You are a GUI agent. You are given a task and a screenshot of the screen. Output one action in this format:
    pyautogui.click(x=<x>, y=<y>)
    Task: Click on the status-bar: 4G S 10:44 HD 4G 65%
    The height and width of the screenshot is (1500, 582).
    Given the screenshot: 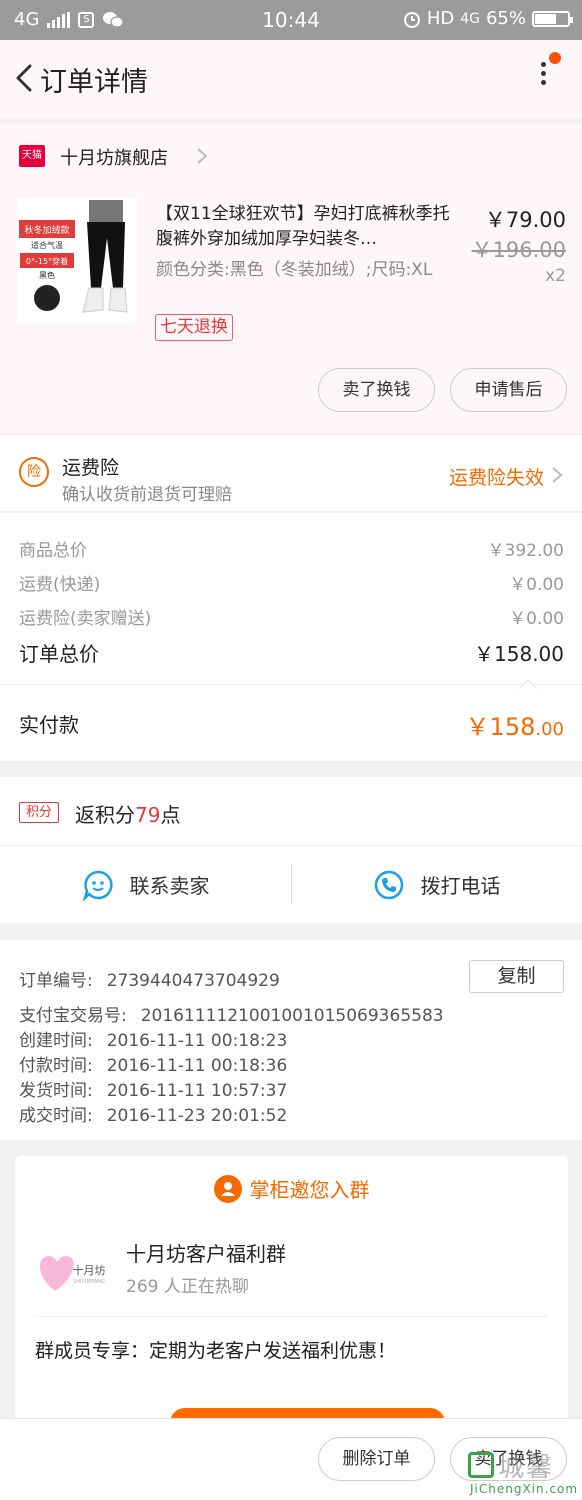 What is the action you would take?
    pyautogui.click(x=291, y=20)
    